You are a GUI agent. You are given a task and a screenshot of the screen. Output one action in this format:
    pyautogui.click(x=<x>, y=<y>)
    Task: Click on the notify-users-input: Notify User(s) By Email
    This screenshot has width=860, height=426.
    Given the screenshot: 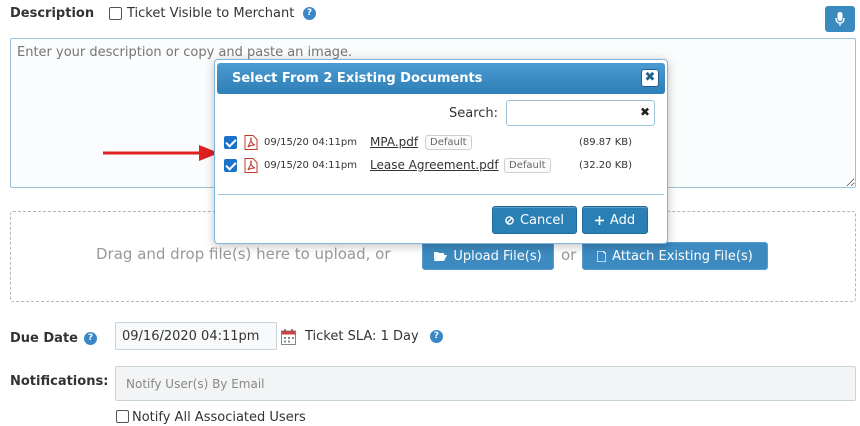 What is the action you would take?
    pyautogui.click(x=485, y=383)
    